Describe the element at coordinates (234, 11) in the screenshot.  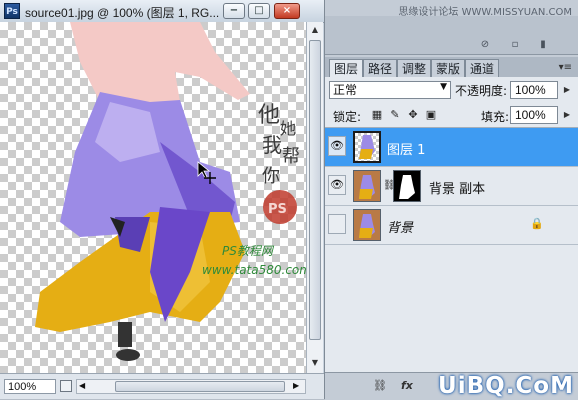
I see `minimize-button: −` at that location.